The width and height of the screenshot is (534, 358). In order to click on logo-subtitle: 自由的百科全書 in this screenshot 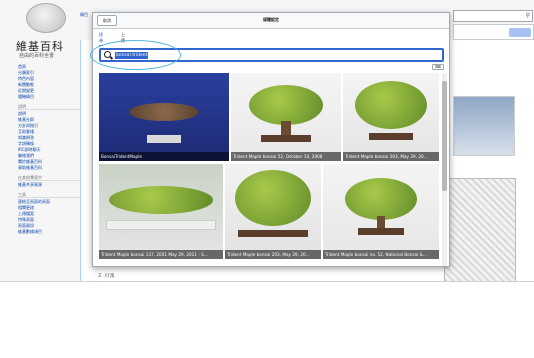, I will do `click(37, 56)`.